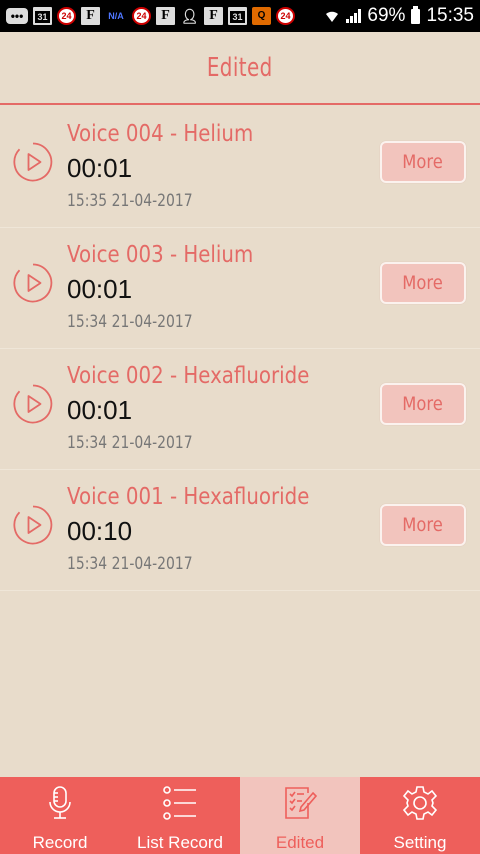 The height and width of the screenshot is (854, 480). Describe the element at coordinates (60, 802) in the screenshot. I see `microphone-icon` at that location.